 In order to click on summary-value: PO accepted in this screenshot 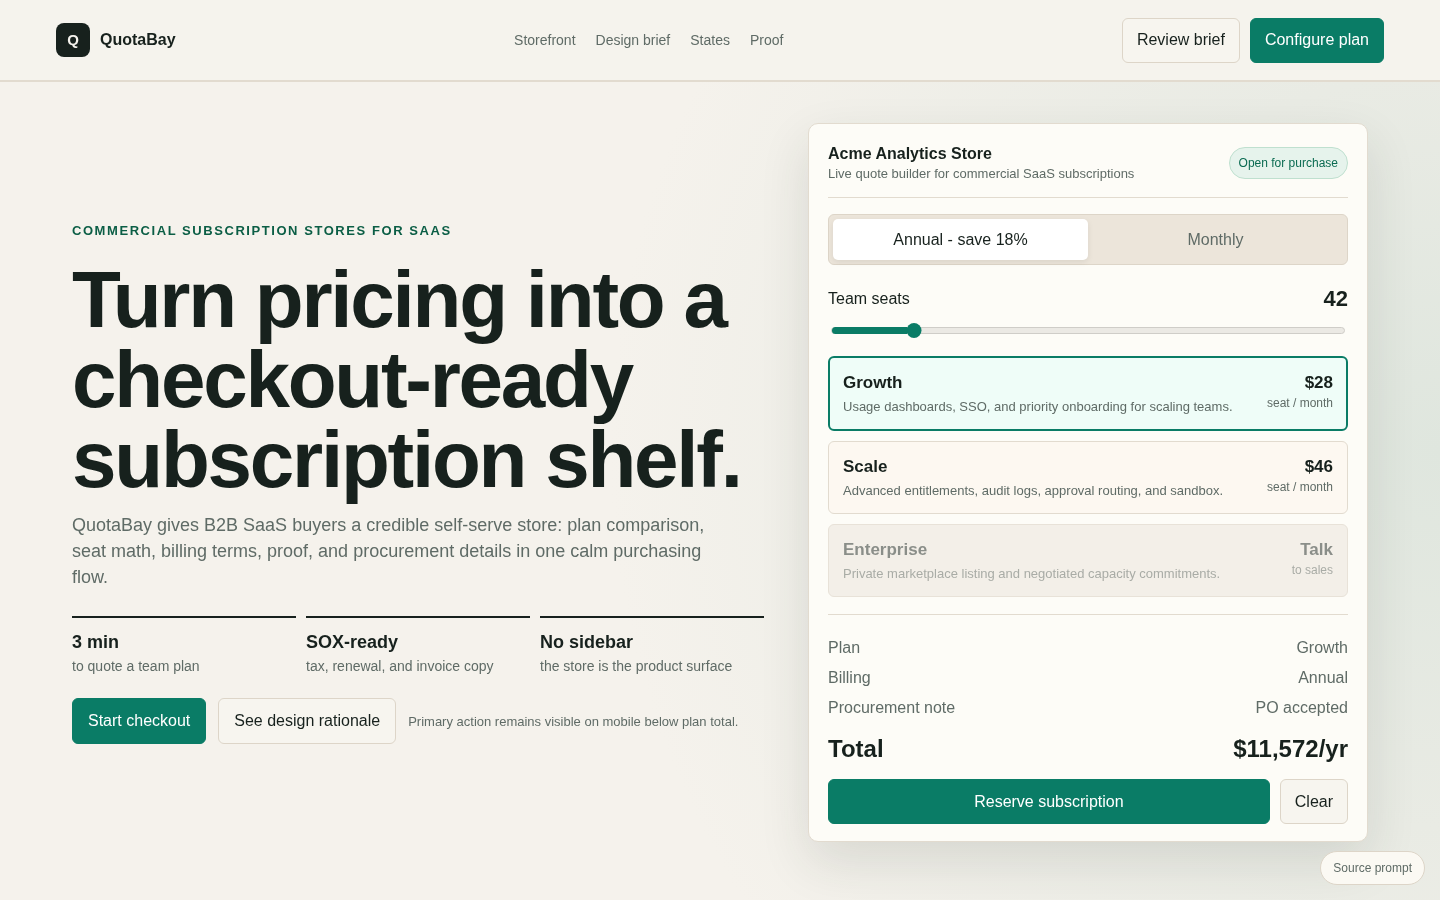, I will do `click(1301, 708)`.